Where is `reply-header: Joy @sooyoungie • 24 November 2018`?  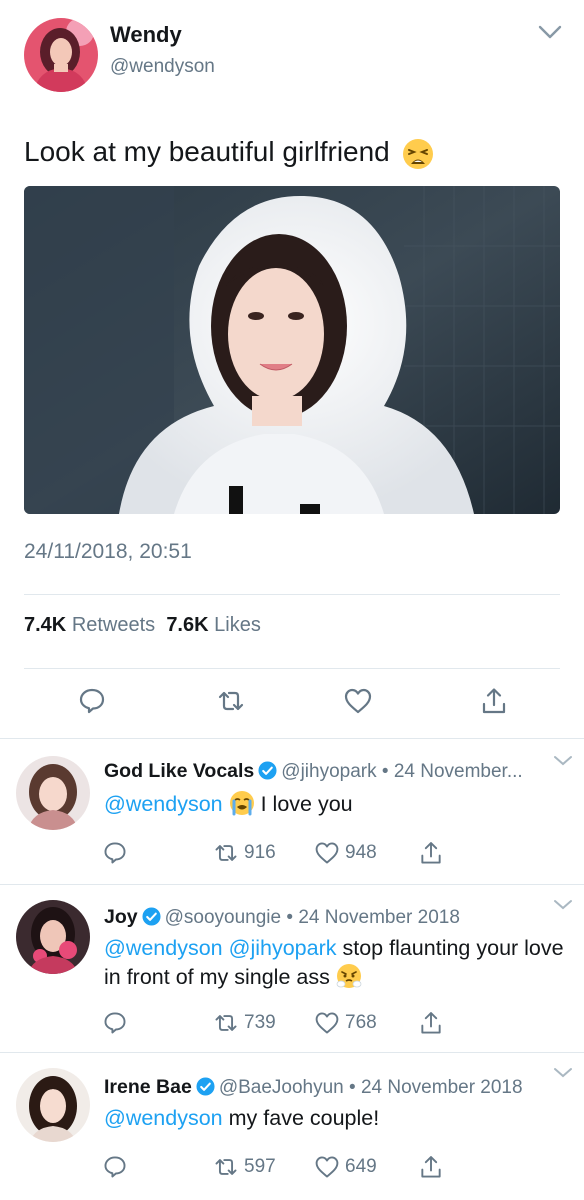 reply-header: Joy @sooyoungie • 24 November 2018 is located at coordinates (282, 917).